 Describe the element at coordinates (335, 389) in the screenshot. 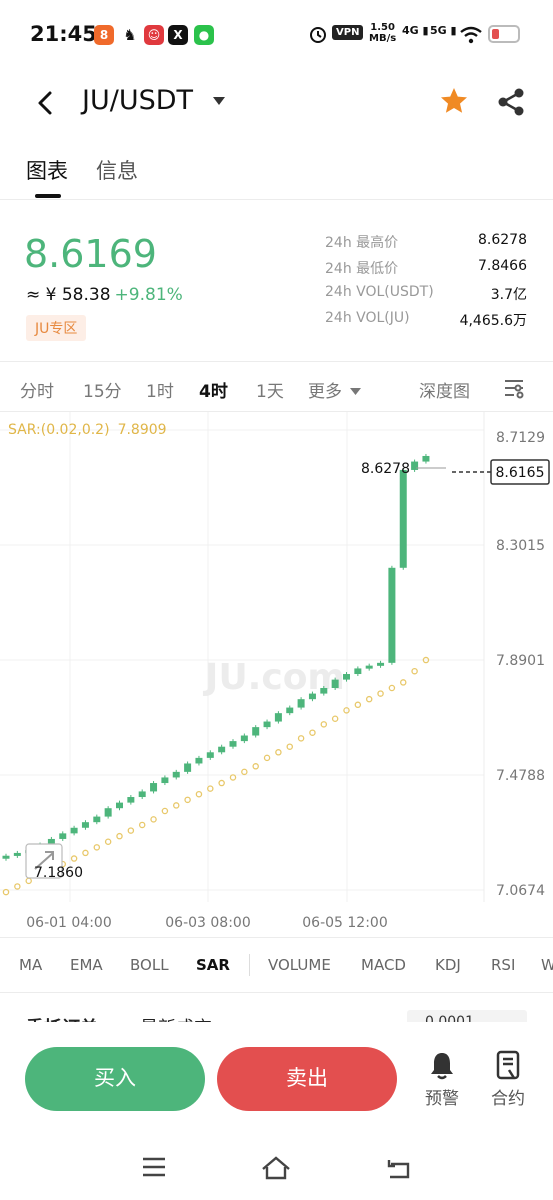

I see `interval-more: 更多` at that location.